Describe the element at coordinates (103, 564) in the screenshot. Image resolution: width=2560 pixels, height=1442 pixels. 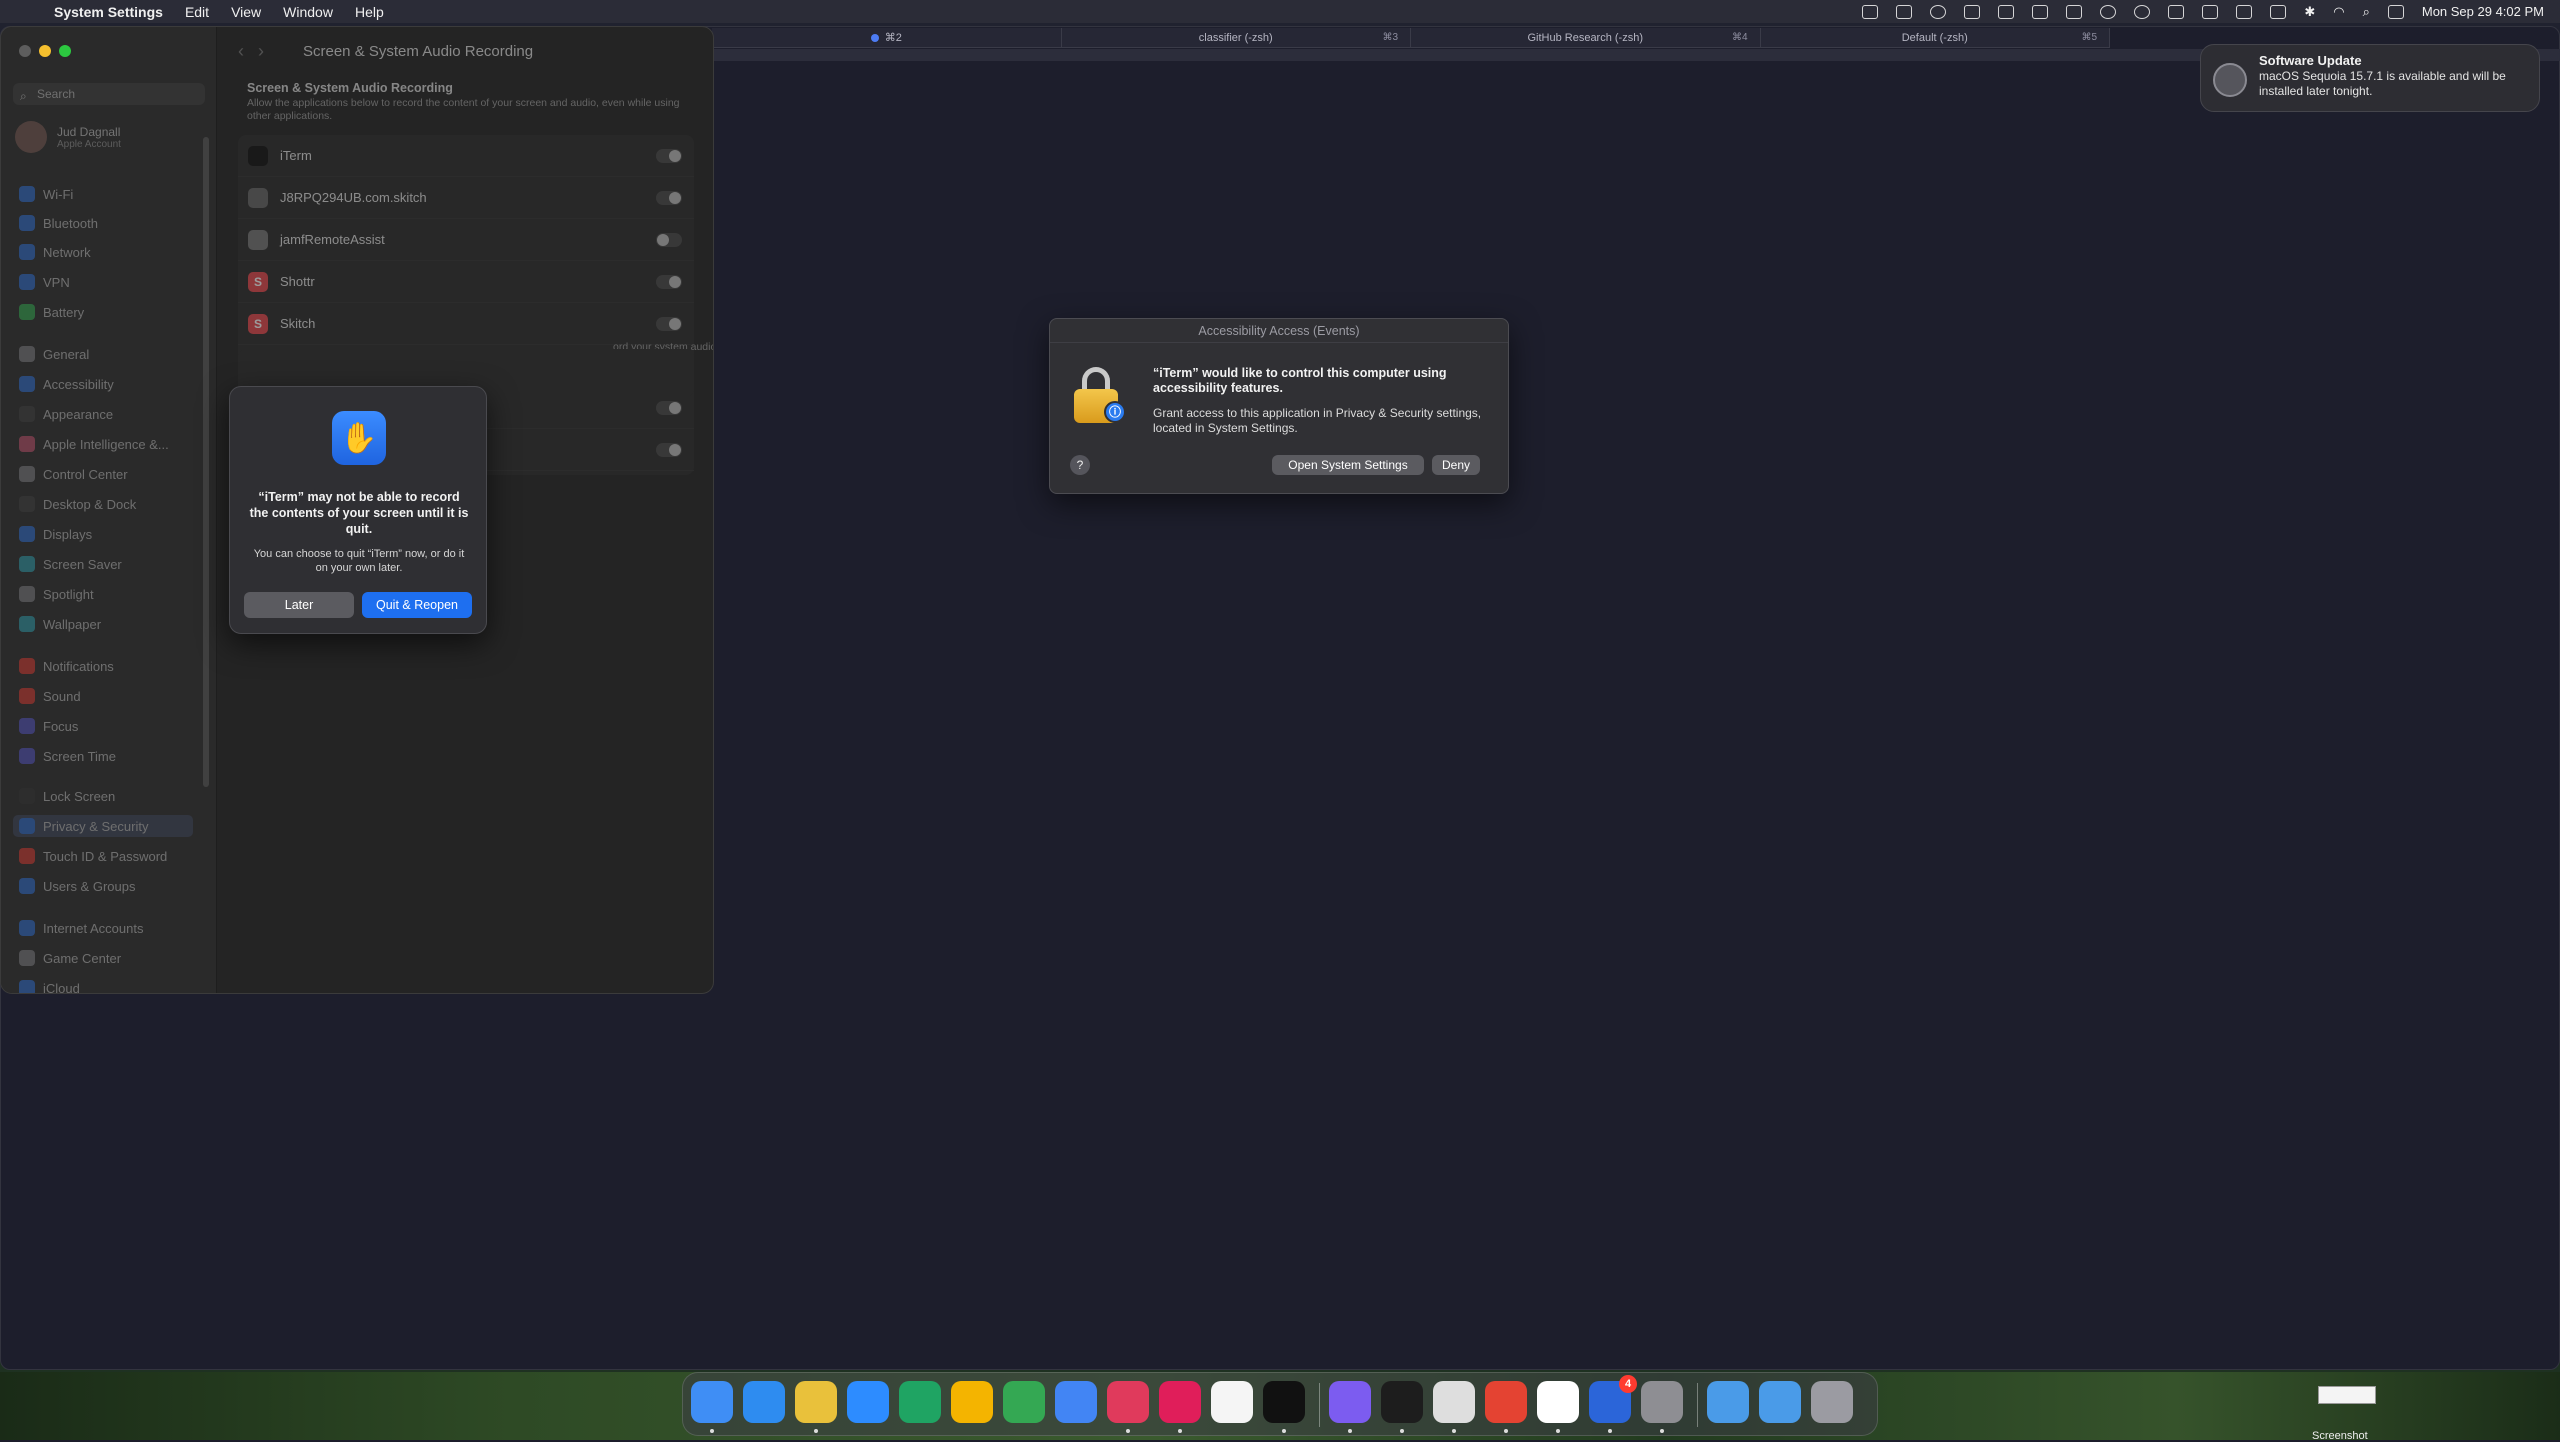
I see `sidebar-item: Screen Saver` at that location.